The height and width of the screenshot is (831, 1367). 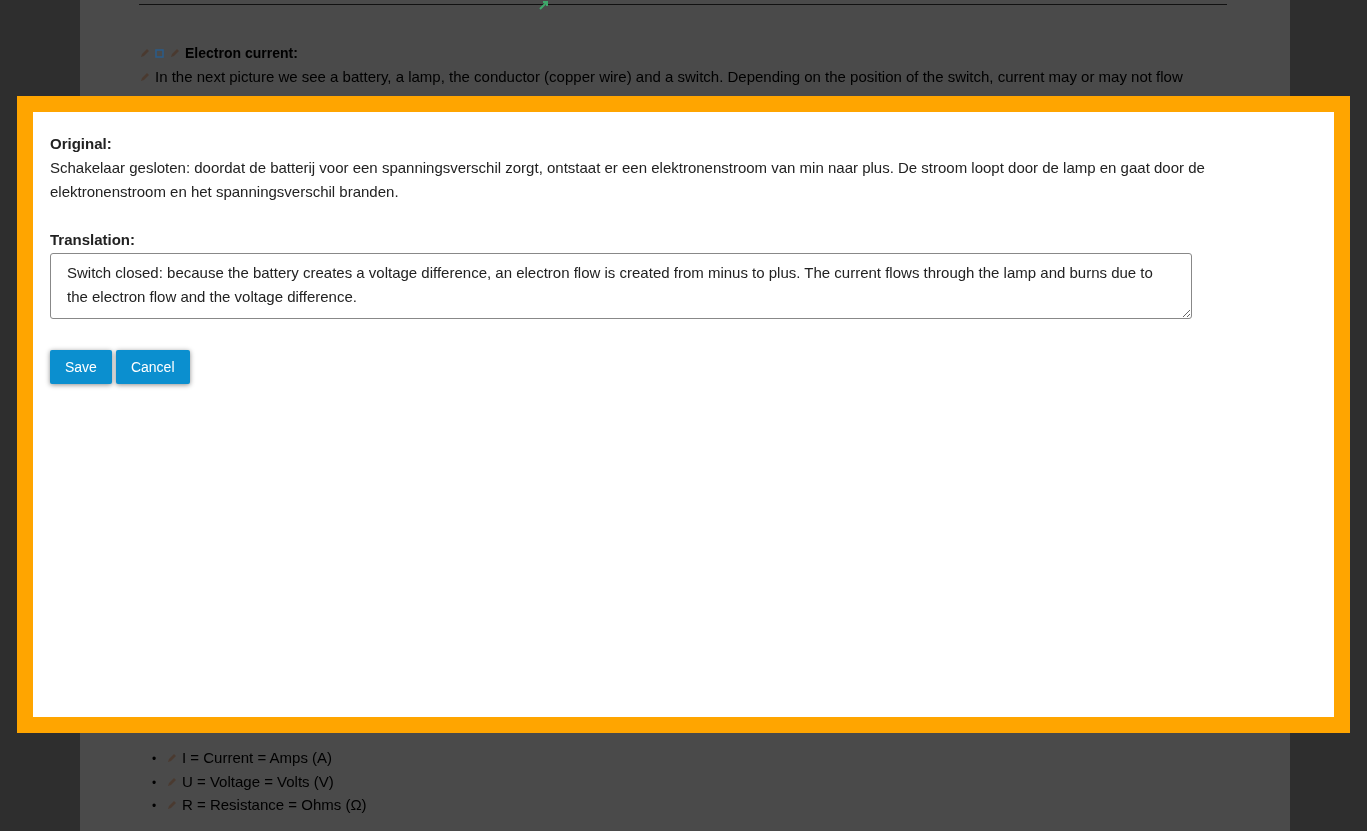 What do you see at coordinates (544, 5) in the screenshot?
I see `arrow-icon` at bounding box center [544, 5].